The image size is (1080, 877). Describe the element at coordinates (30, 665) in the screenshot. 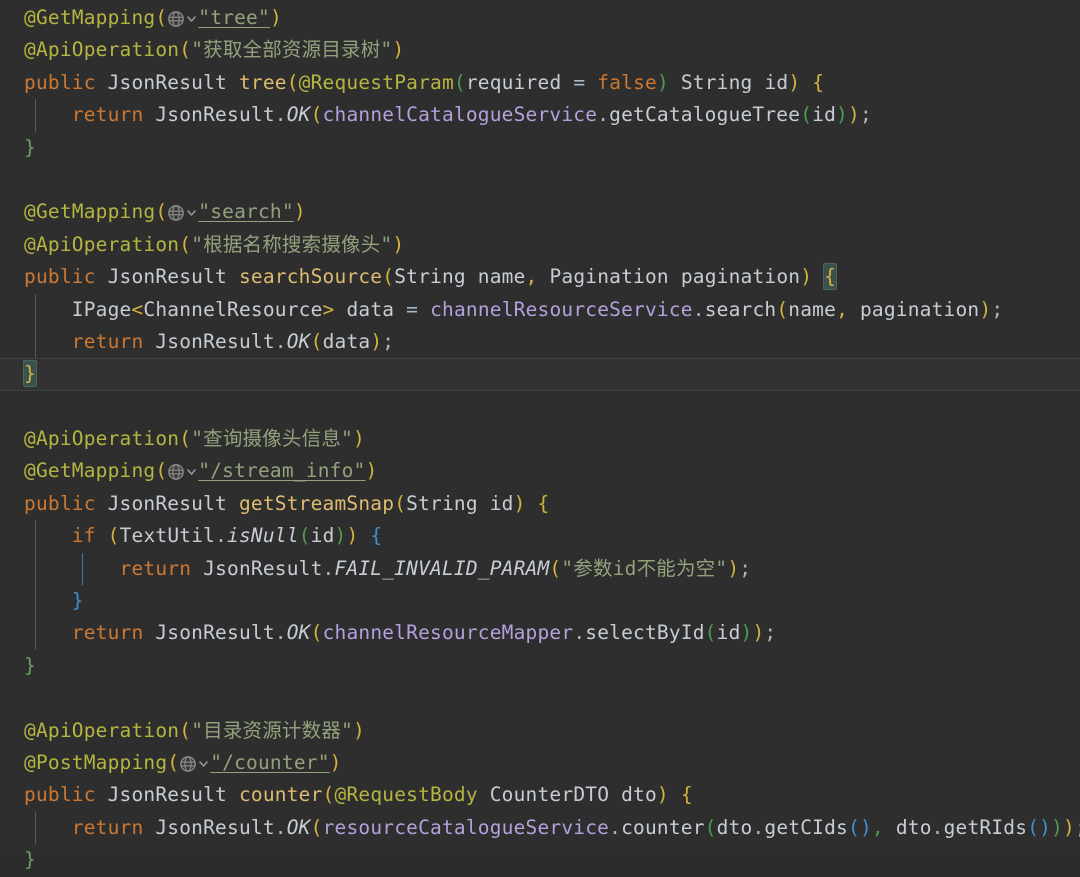

I see `closing-brace: }` at that location.